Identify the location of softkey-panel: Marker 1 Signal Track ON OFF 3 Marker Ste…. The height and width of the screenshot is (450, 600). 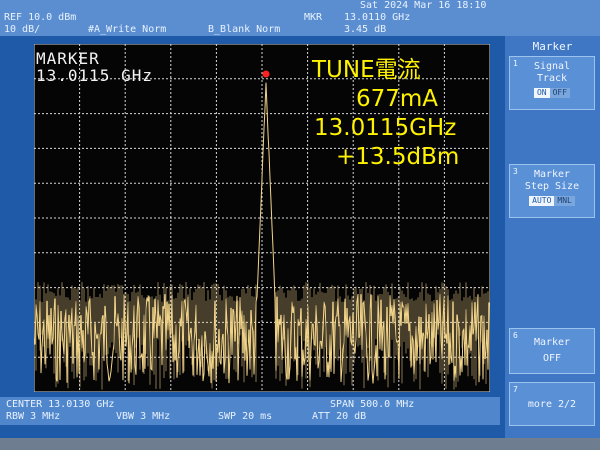
(552, 237).